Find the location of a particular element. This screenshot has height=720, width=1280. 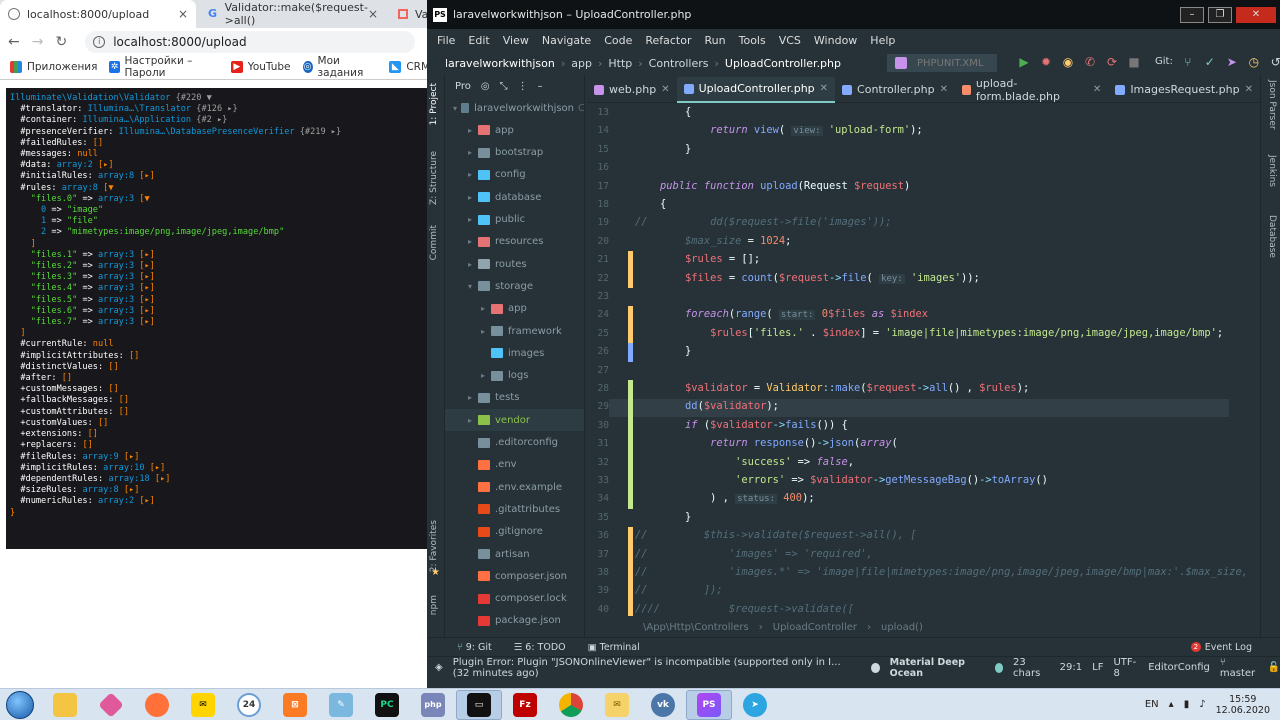

code-line: // $this->validate($request->all(), [ is located at coordinates (776, 535).